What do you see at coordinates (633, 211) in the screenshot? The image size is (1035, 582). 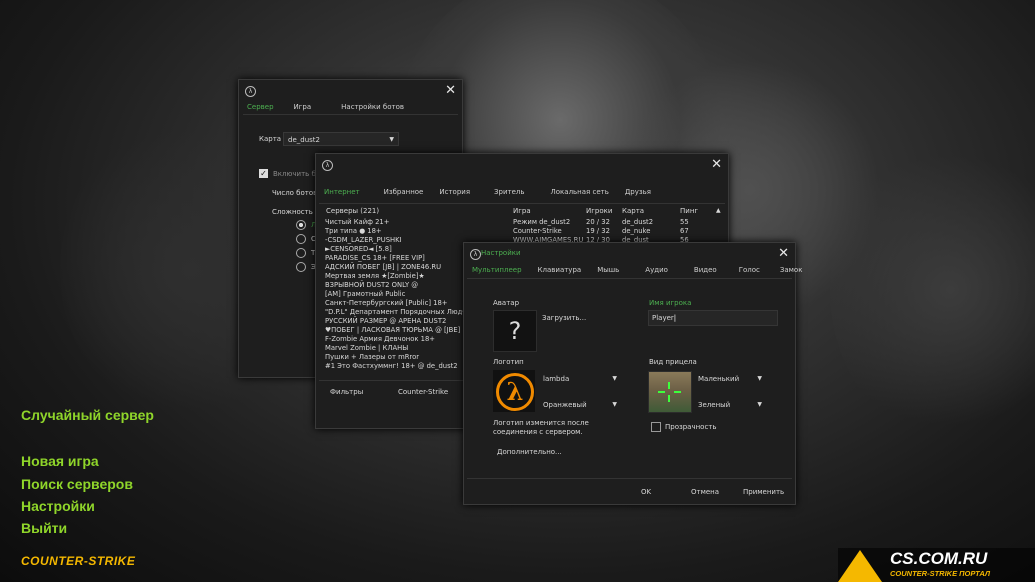 I see `column-header-map: Карта` at bounding box center [633, 211].